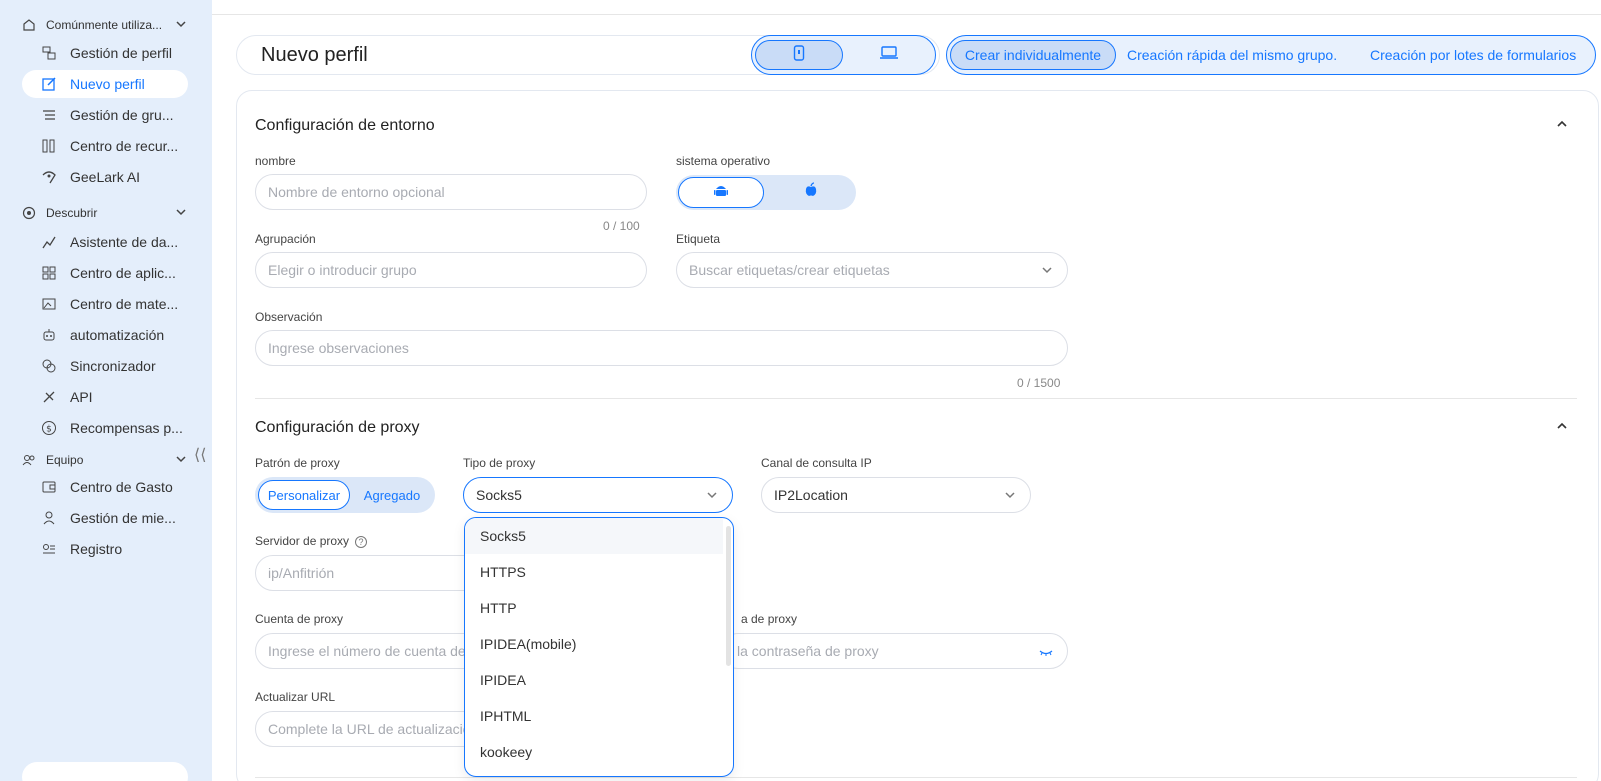 The width and height of the screenshot is (1601, 781). I want to click on robot-icon, so click(49, 335).